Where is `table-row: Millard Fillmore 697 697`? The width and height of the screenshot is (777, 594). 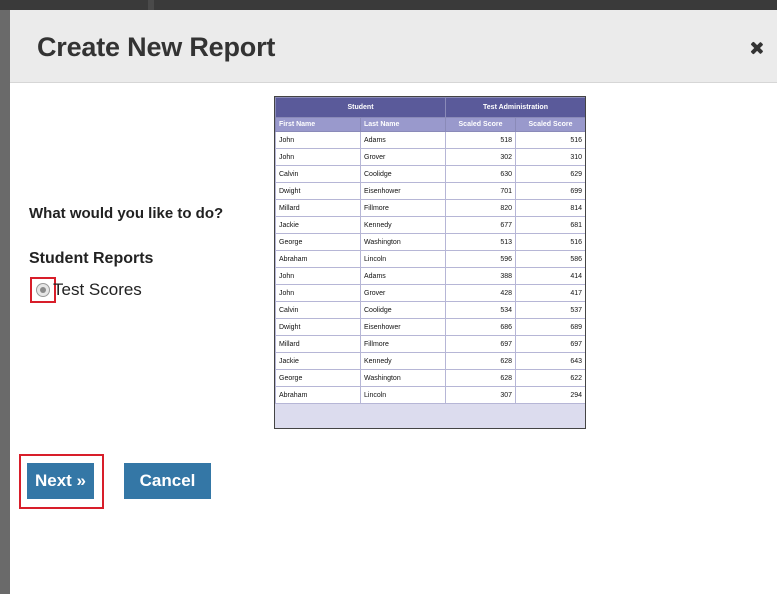 table-row: Millard Fillmore 697 697 is located at coordinates (430, 344).